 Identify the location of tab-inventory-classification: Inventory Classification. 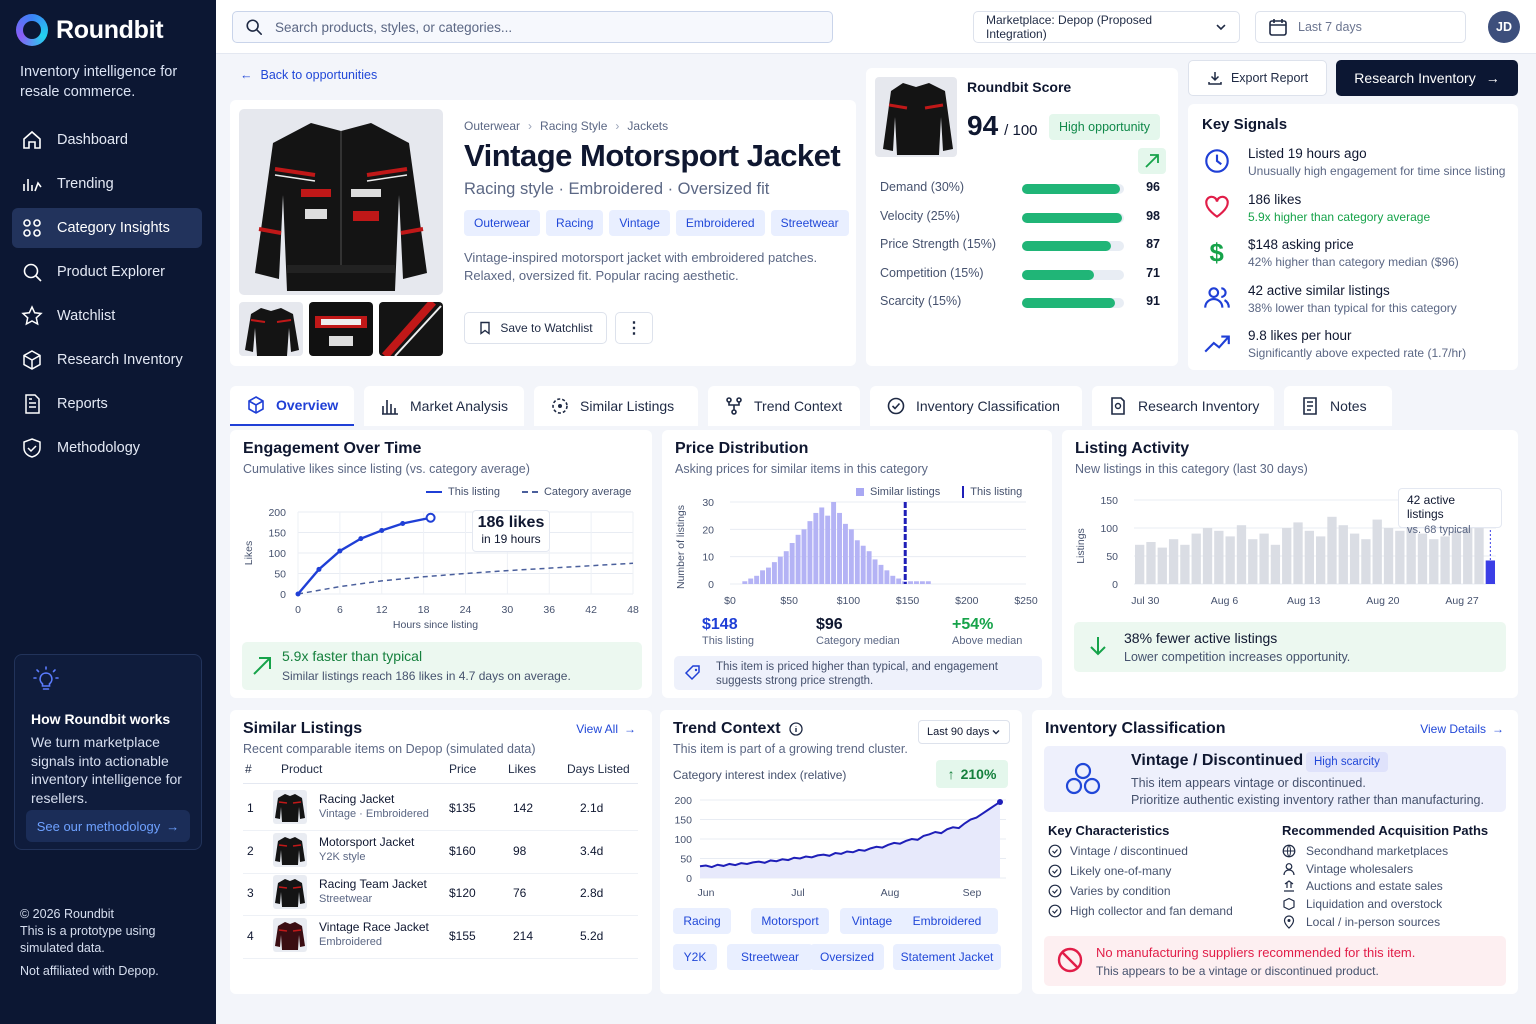
(976, 406).